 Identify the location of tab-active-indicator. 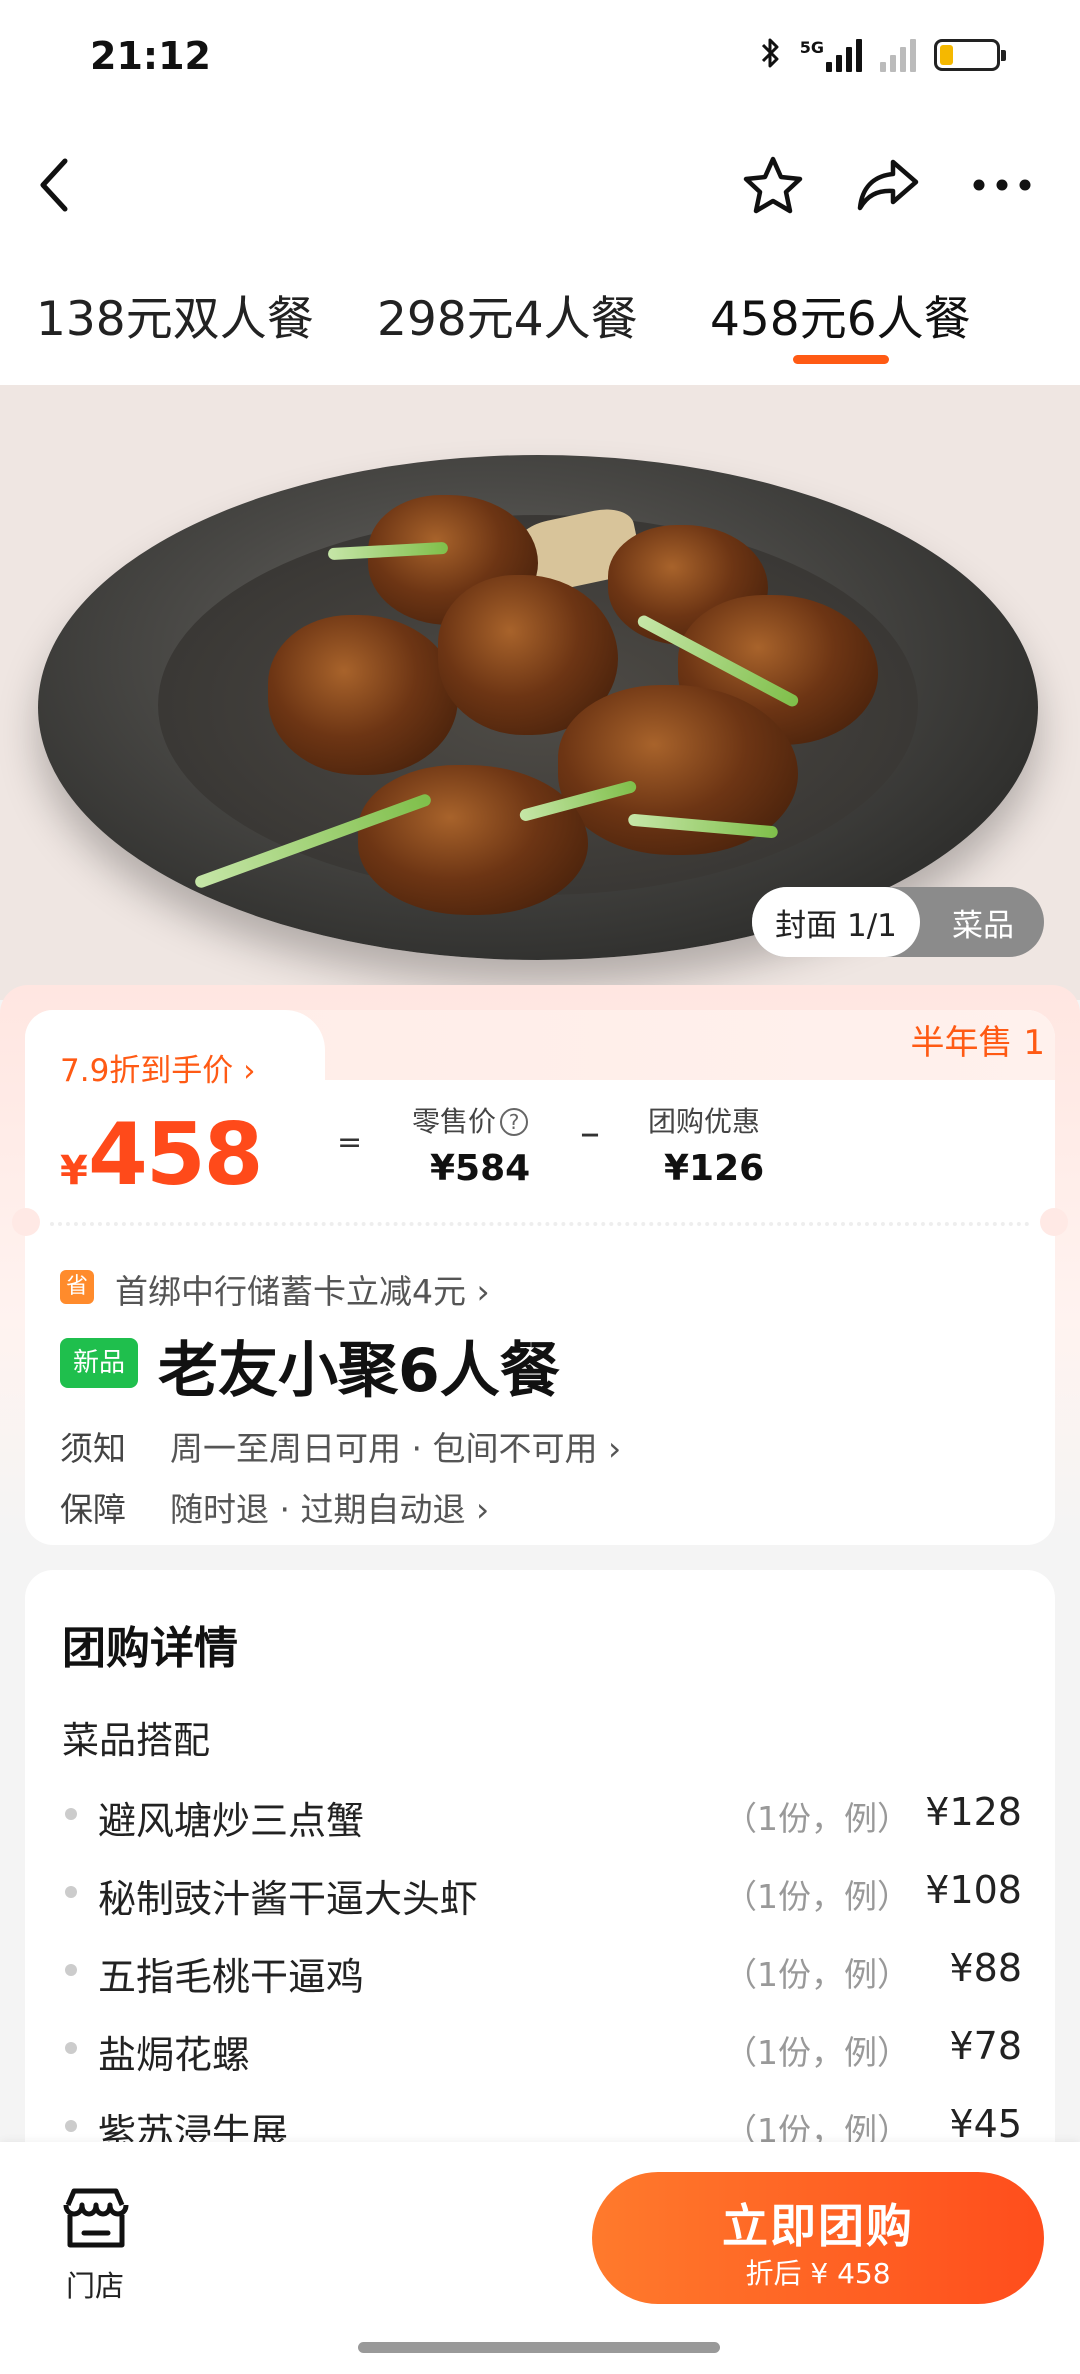
(841, 359).